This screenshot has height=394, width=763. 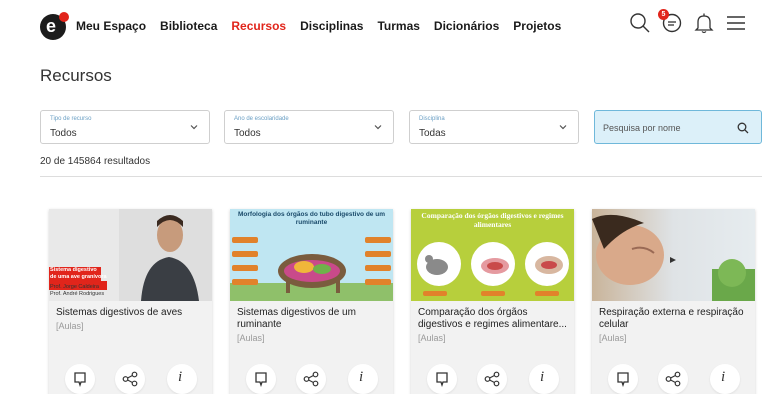 I want to click on thumb-caption-line: Prof. André Rodrigues, so click(x=77, y=293).